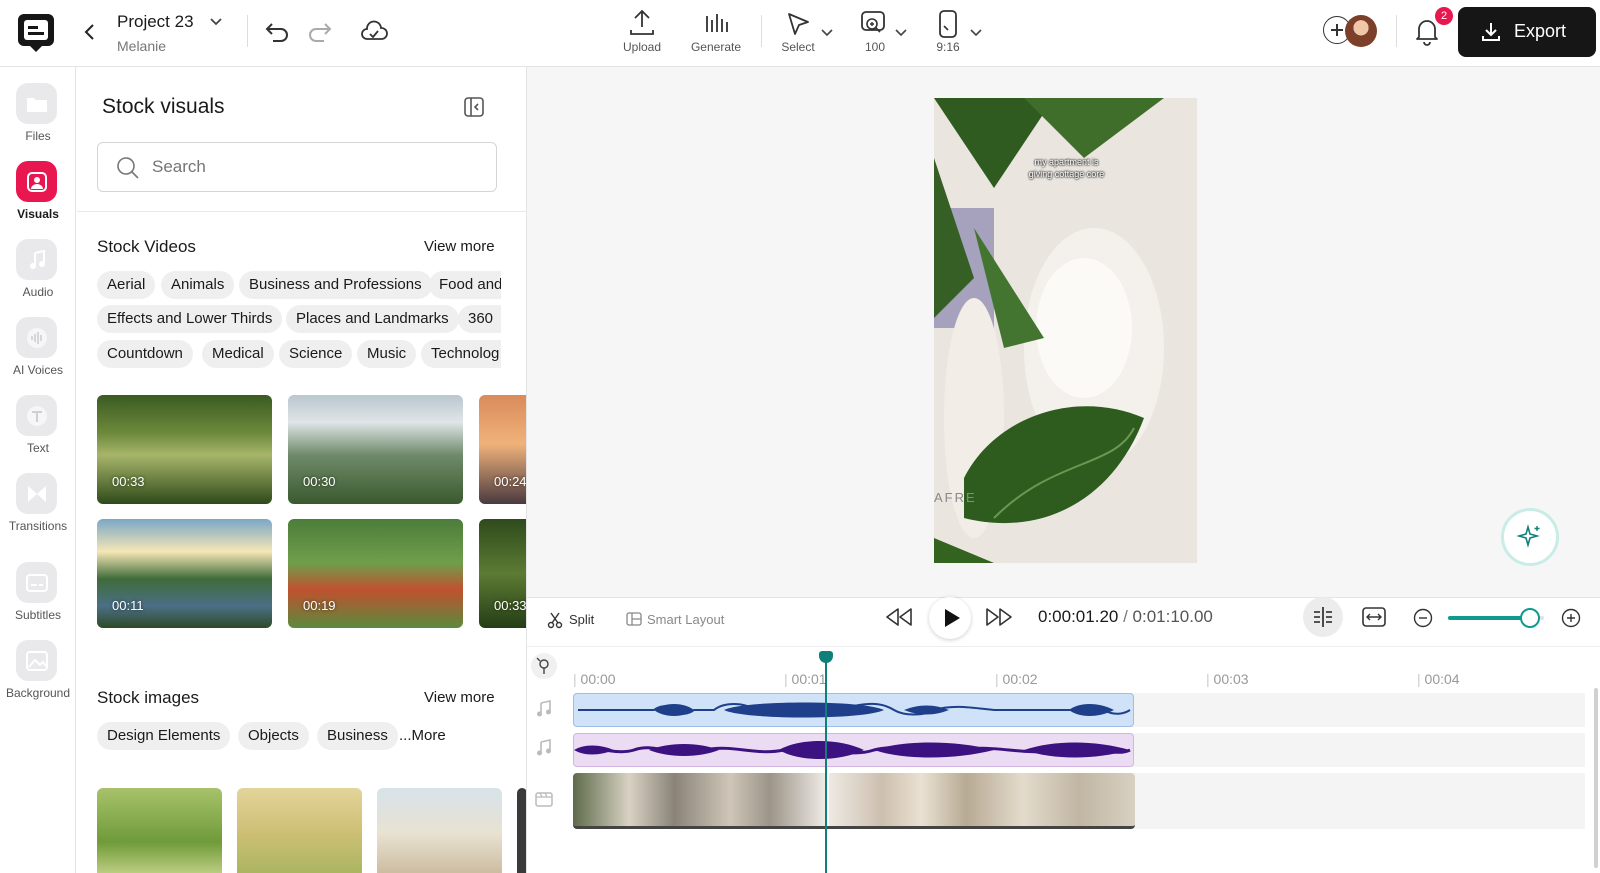 Image resolution: width=1600 pixels, height=873 pixels. I want to click on search-box, so click(297, 167).